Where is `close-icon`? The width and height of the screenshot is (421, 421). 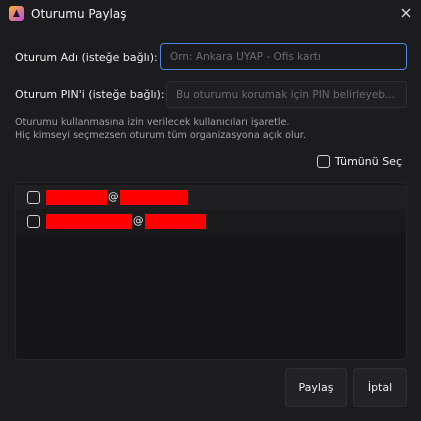 close-icon is located at coordinates (406, 13).